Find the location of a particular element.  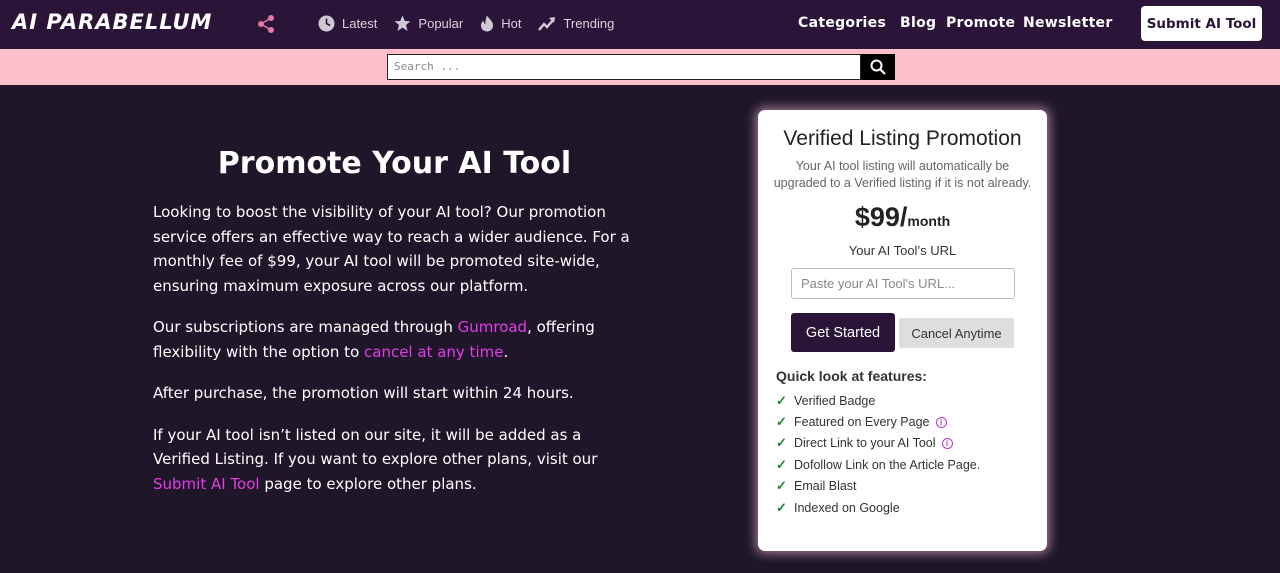

text: Our subscriptions are managed through is located at coordinates (305, 327).